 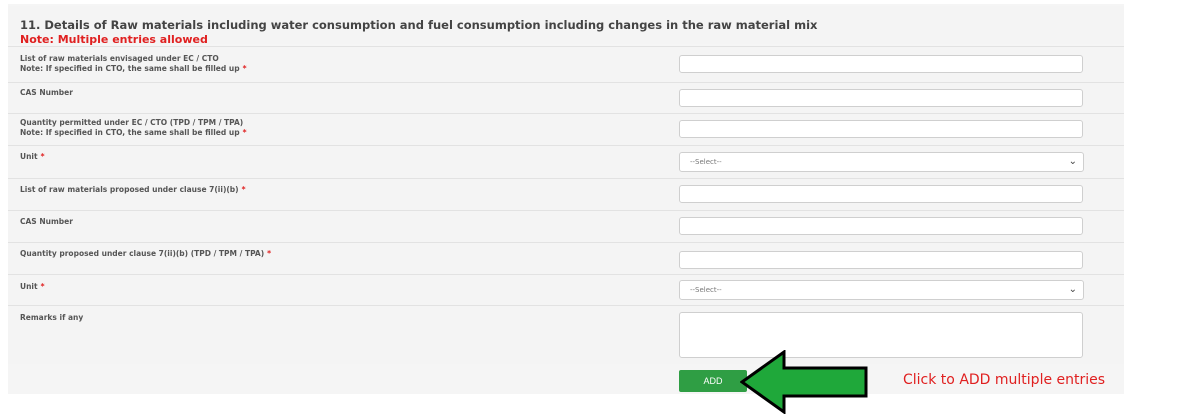 What do you see at coordinates (881, 226) in the screenshot?
I see `cas-number-2-input` at bounding box center [881, 226].